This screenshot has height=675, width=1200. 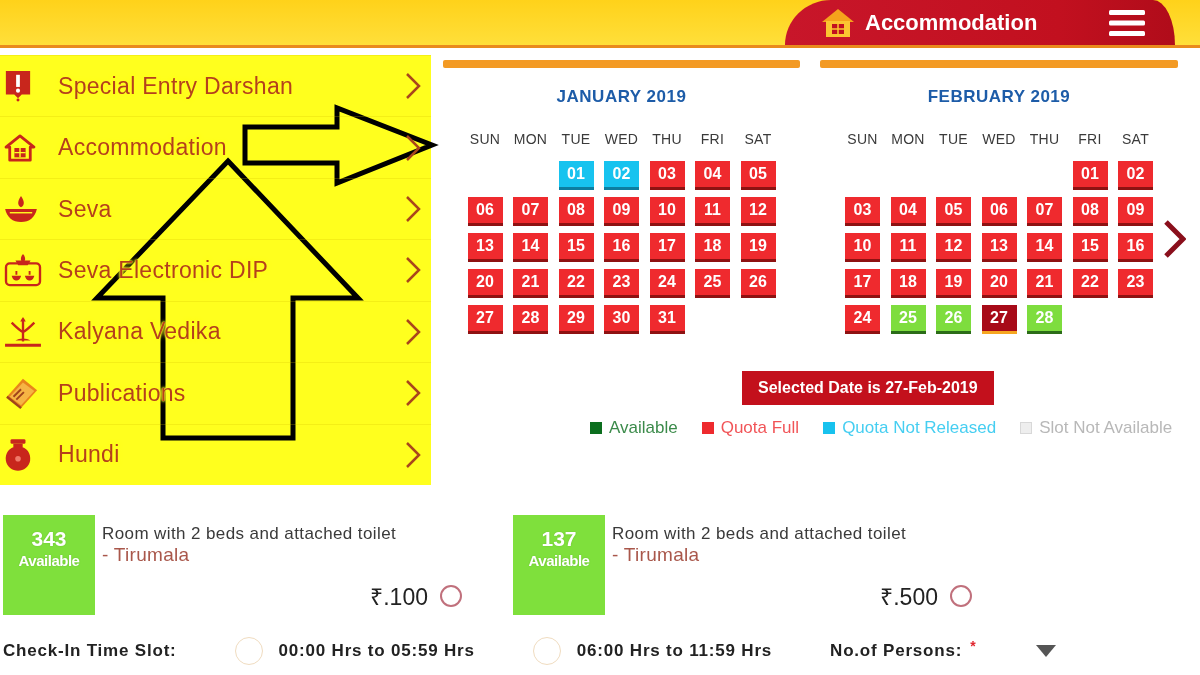 I want to click on calendar-day: 02, so click(x=1135, y=175).